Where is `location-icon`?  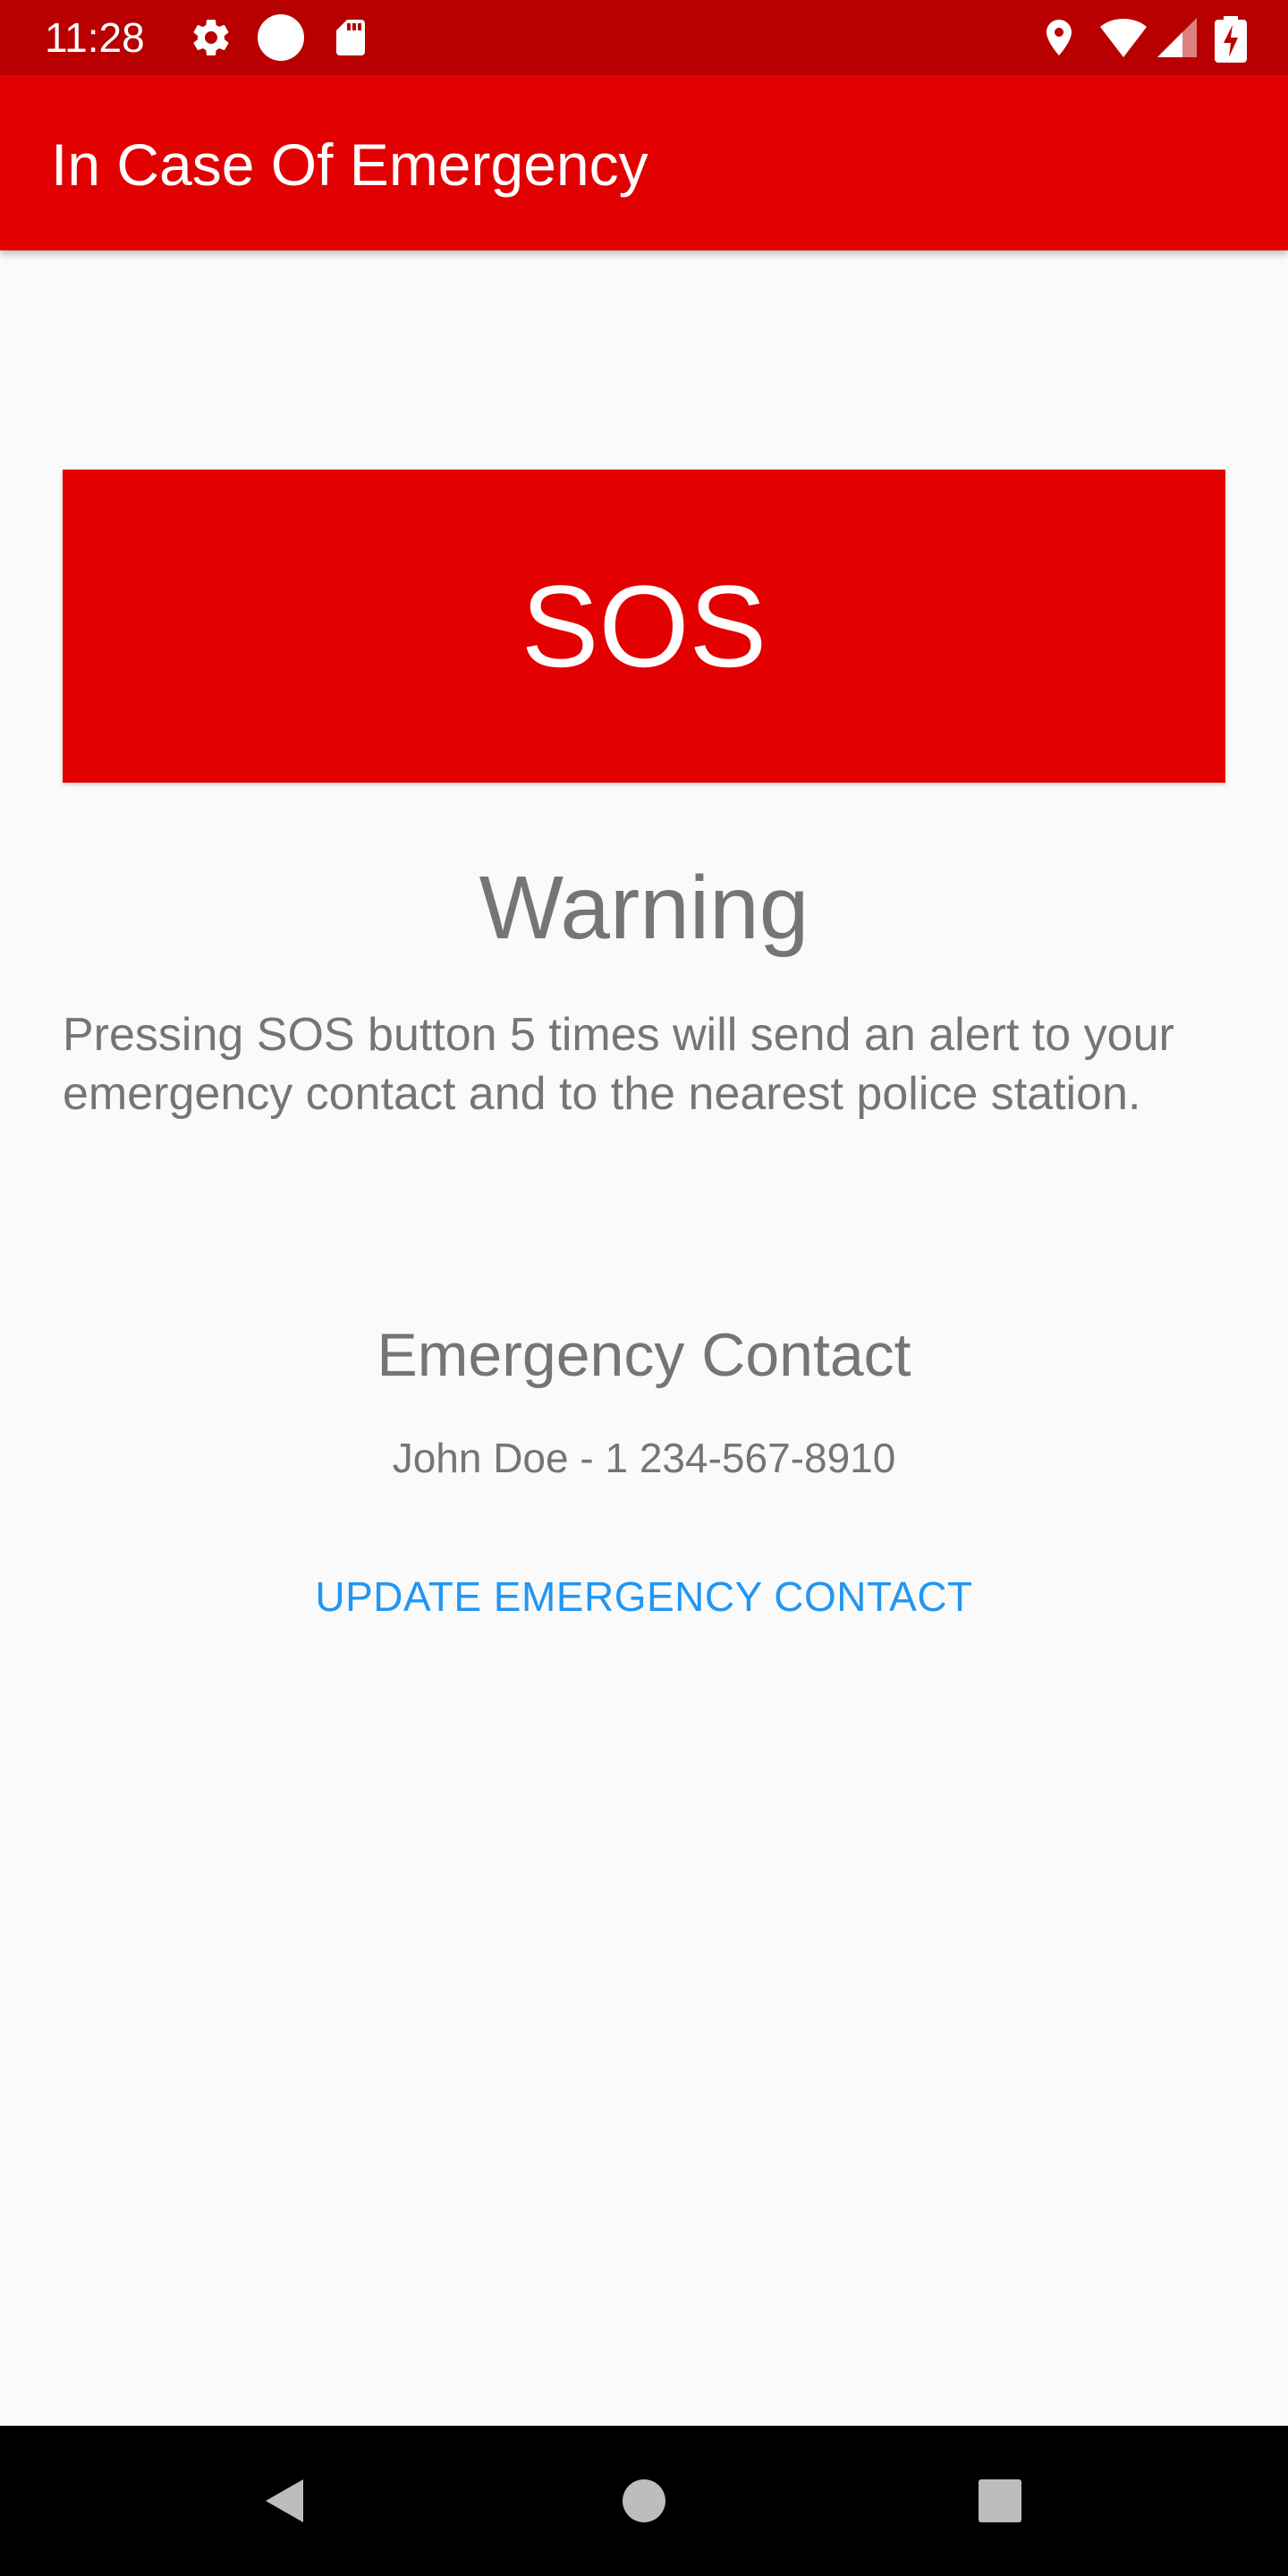 location-icon is located at coordinates (1059, 37).